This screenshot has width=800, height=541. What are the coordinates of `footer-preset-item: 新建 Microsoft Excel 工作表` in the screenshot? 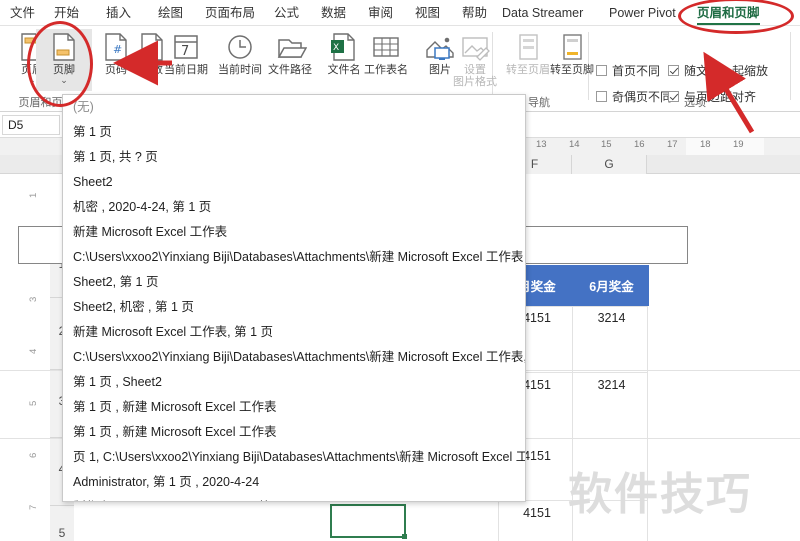 It's located at (294, 232).